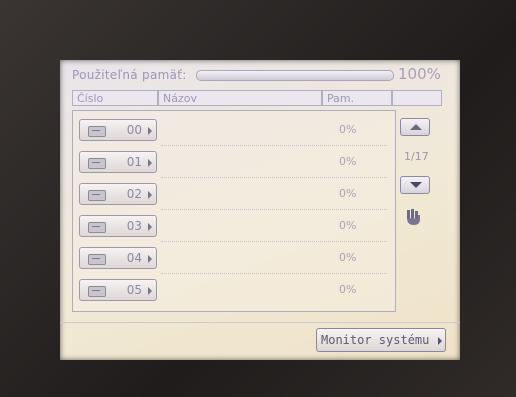  What do you see at coordinates (134, 290) in the screenshot?
I see `box-number: 05` at bounding box center [134, 290].